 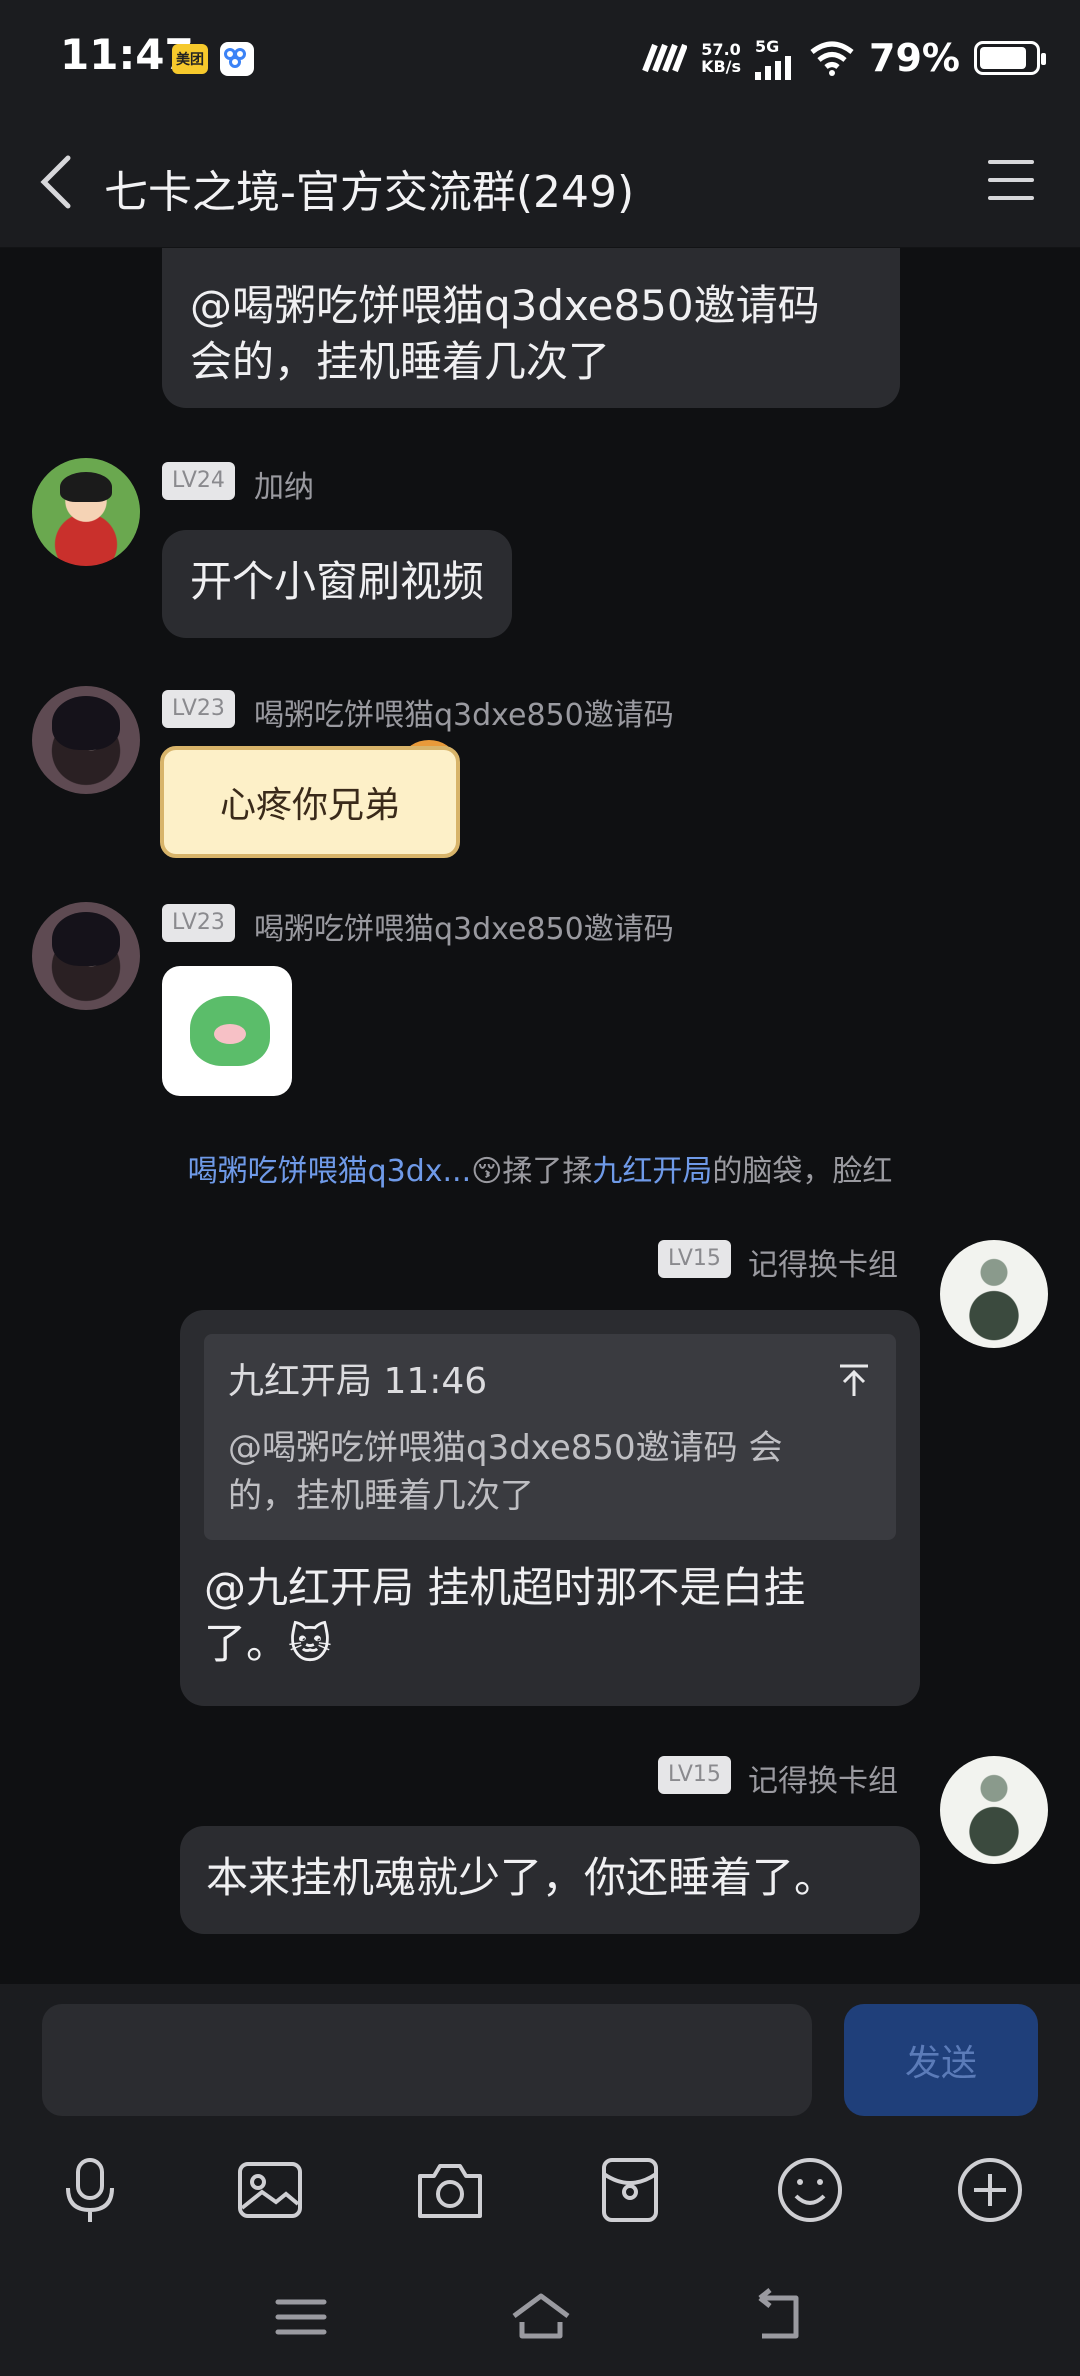 I want to click on microphone-icon, so click(x=90, y=2190).